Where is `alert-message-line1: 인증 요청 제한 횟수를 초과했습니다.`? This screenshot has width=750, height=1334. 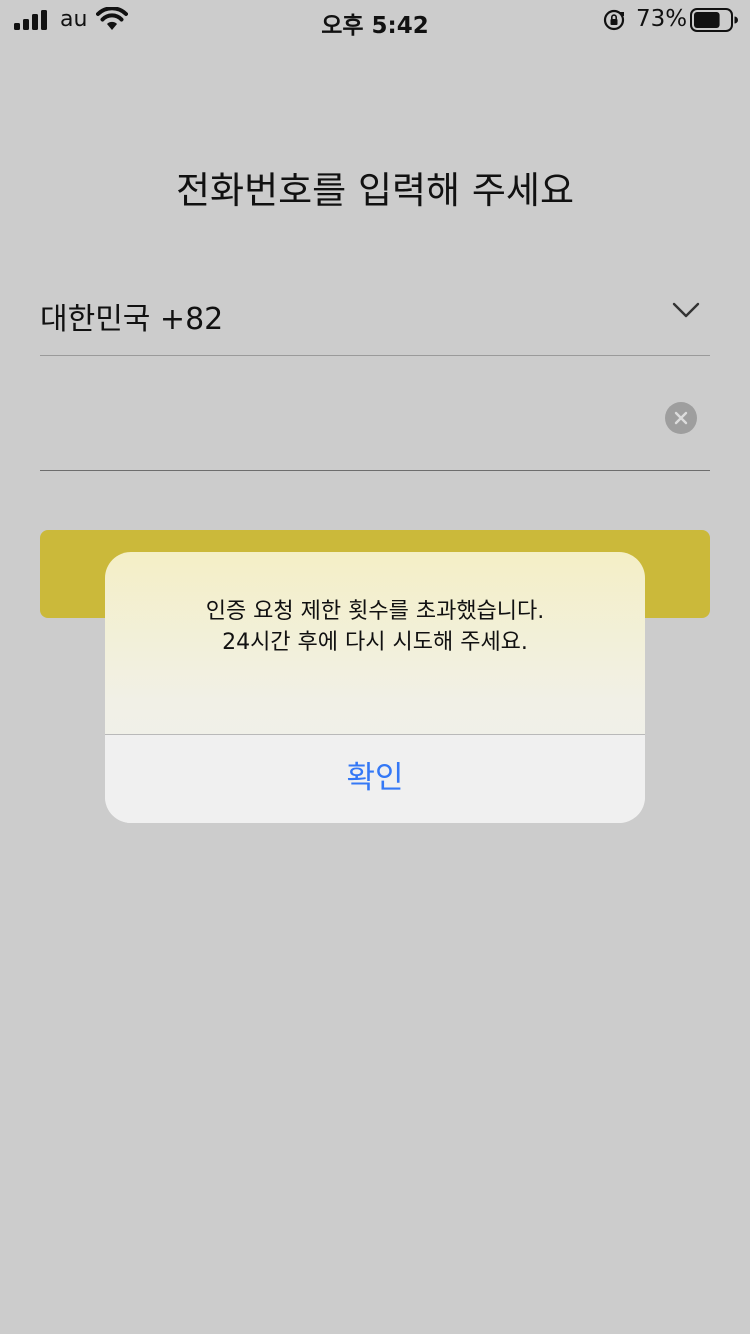 alert-message-line1: 인증 요청 제한 횟수를 초과했습니다. is located at coordinates (375, 611).